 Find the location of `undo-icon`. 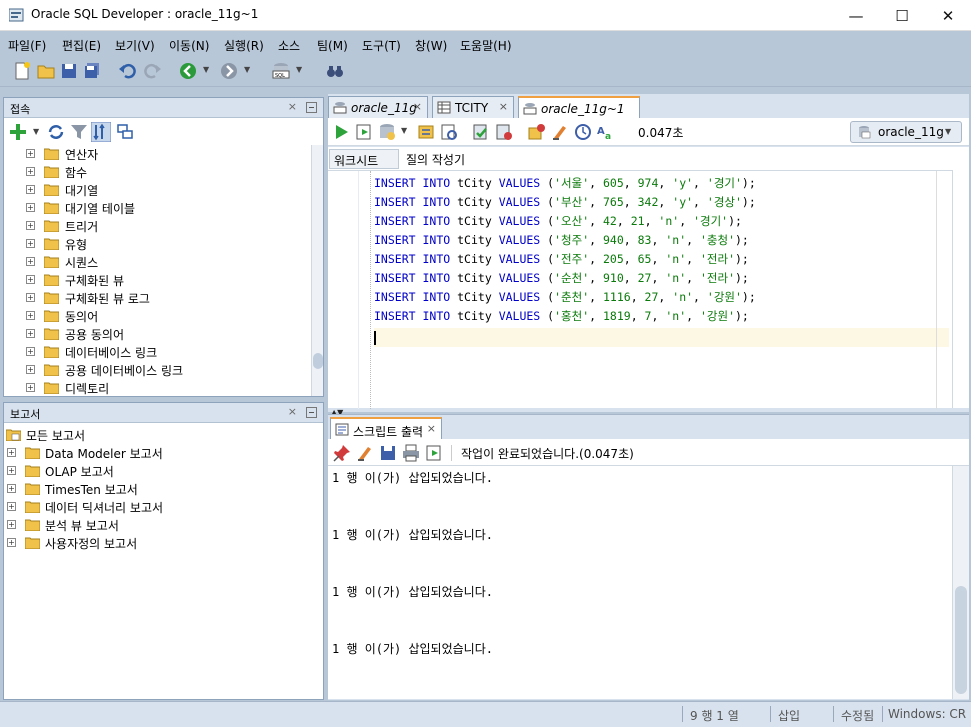

undo-icon is located at coordinates (128, 71).